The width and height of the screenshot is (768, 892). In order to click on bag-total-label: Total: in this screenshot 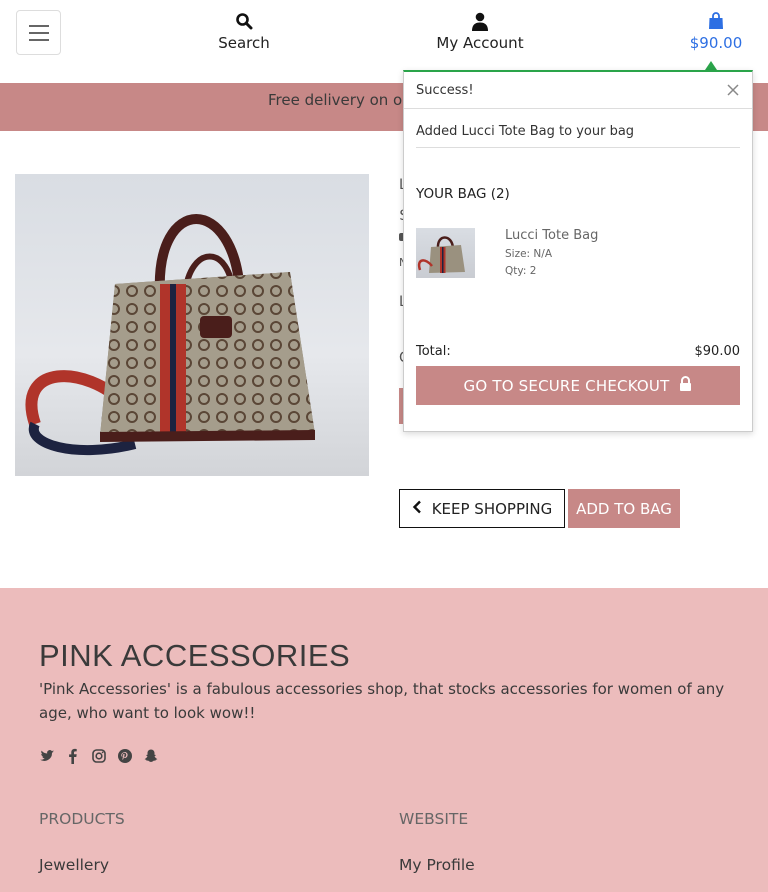, I will do `click(433, 351)`.